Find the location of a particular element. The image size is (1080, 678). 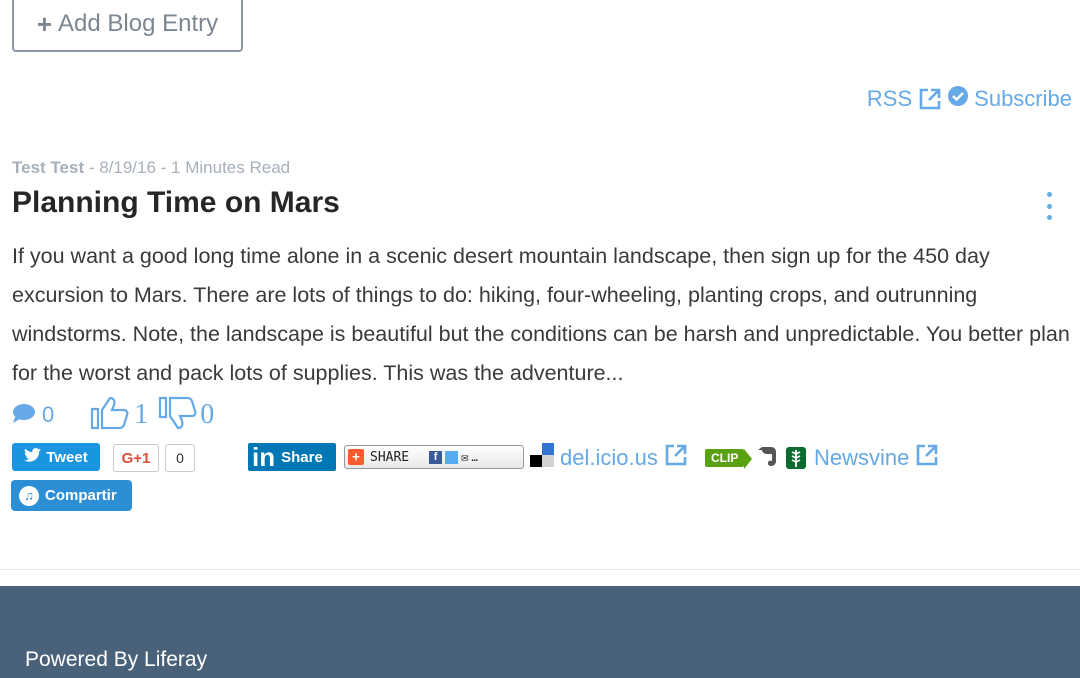

add-blog-entry-button: + Add Blog Entry is located at coordinates (127, 26).